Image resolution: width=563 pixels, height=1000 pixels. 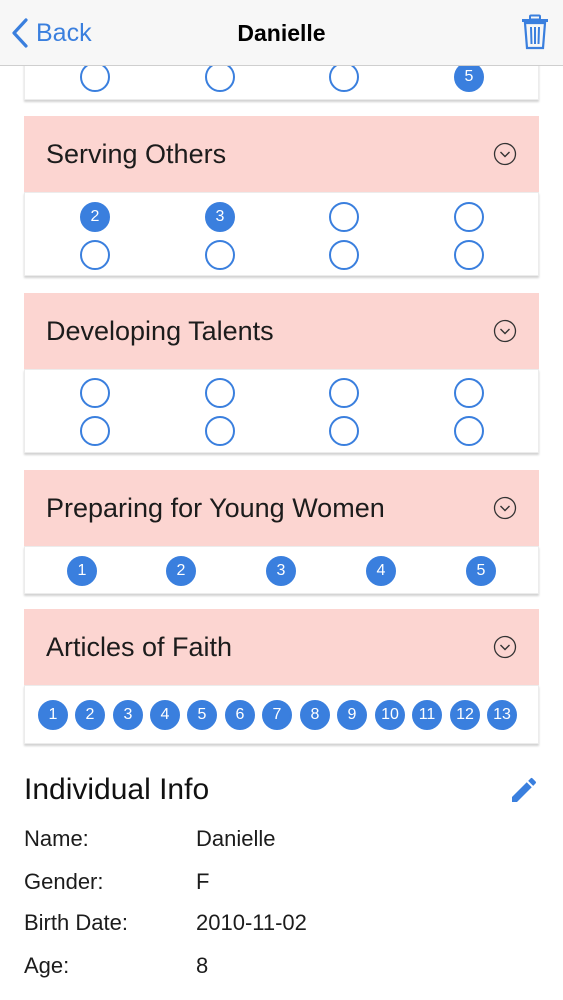 What do you see at coordinates (281, 331) in the screenshot?
I see `section-header-developing-talents: Developing Talents` at bounding box center [281, 331].